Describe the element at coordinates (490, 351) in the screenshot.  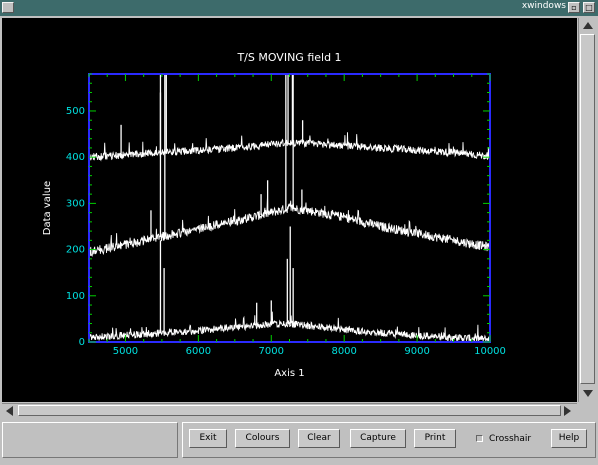
I see `x-tick-label: 10000` at that location.